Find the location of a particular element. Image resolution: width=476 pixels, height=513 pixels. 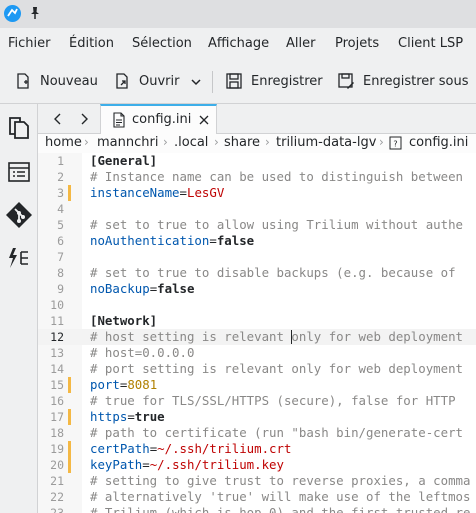

code-line: 6 noAuthentication=false is located at coordinates (257, 241).